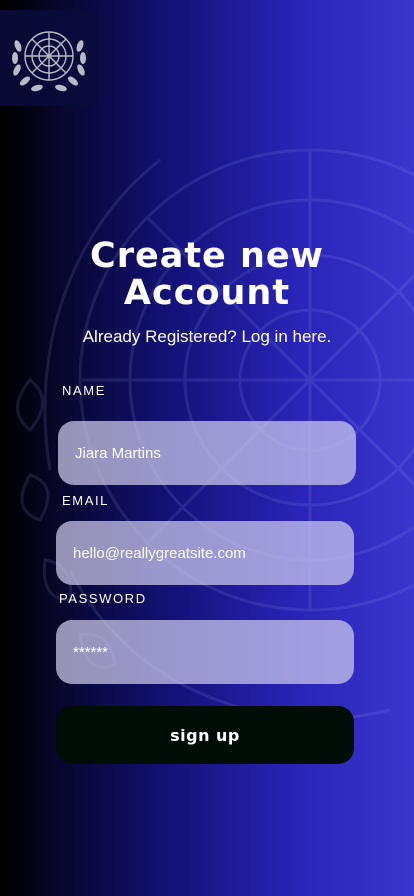  I want to click on login-link: Already Registered? Log in here., so click(207, 337).